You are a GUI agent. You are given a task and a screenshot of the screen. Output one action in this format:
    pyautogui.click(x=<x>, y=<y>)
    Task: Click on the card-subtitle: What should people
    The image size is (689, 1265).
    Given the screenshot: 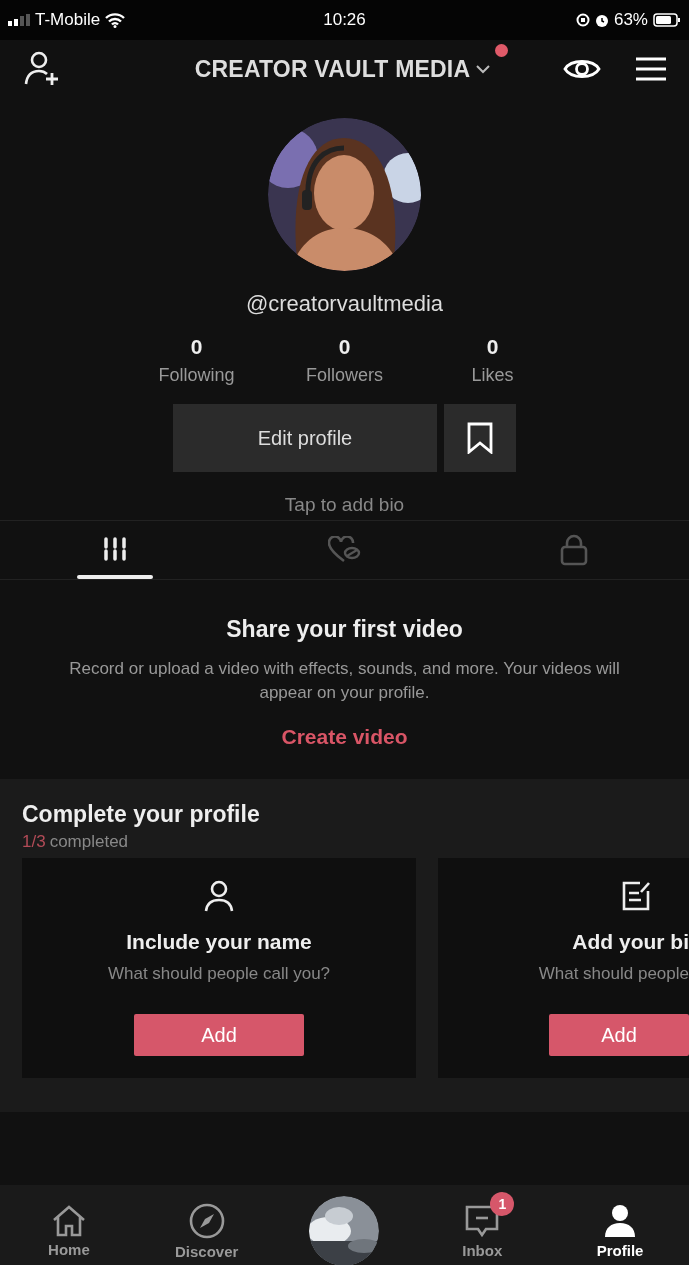 What is the action you would take?
    pyautogui.click(x=613, y=974)
    